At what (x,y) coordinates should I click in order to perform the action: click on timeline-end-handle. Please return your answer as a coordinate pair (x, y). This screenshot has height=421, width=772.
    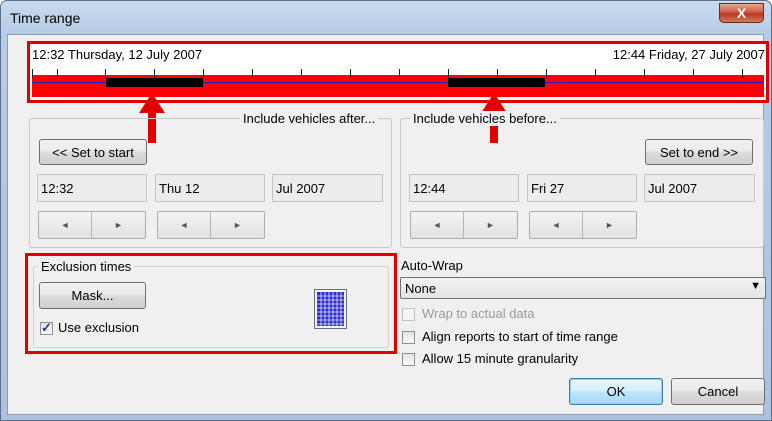
    Looking at the image, I should click on (496, 82).